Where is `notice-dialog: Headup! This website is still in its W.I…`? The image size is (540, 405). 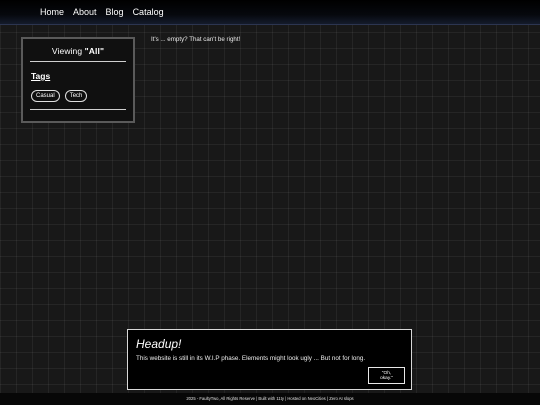 notice-dialog: Headup! This website is still in its W.I… is located at coordinates (269, 359).